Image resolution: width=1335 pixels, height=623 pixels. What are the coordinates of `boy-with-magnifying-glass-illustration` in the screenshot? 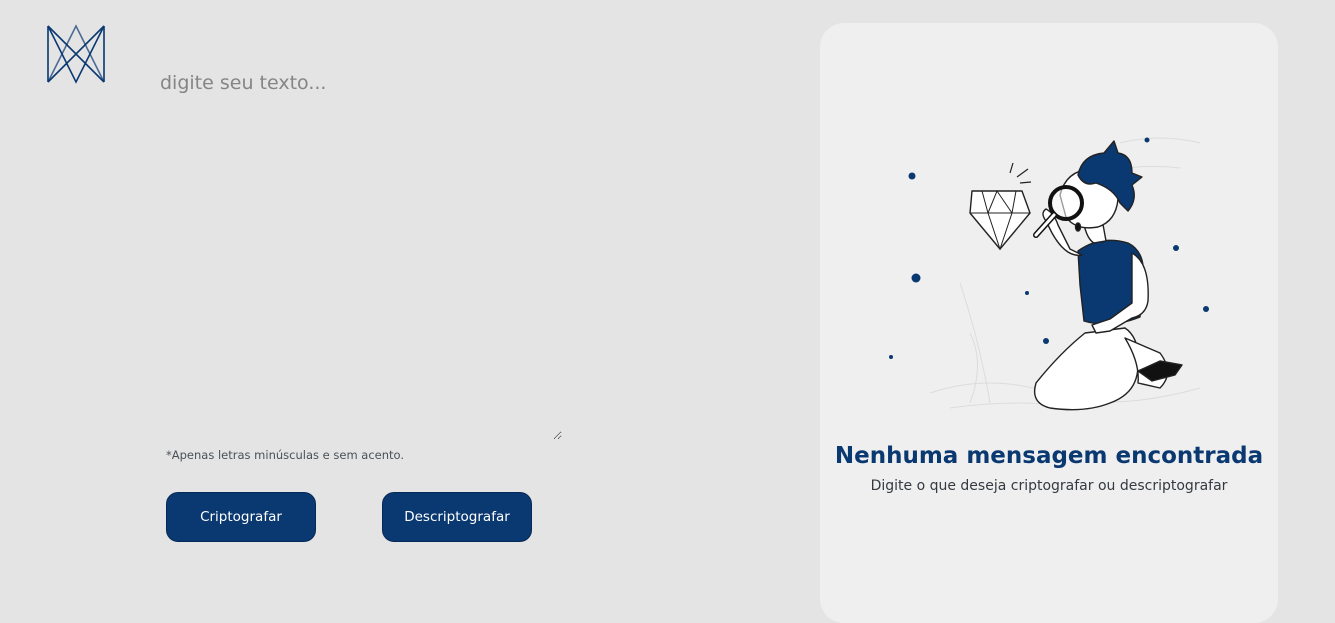 It's located at (1049, 274).